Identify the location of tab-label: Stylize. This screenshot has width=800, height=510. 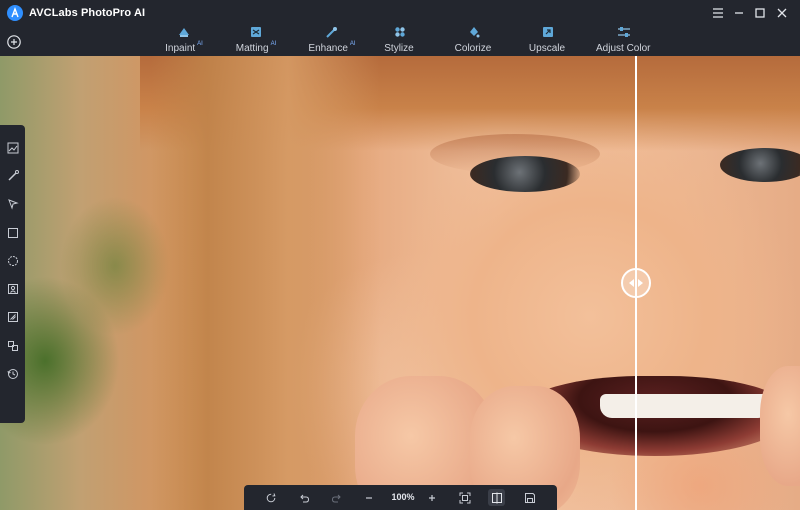
(399, 48).